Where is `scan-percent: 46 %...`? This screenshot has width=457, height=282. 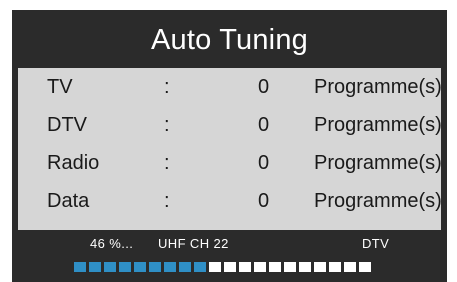
scan-percent: 46 %... is located at coordinates (112, 243).